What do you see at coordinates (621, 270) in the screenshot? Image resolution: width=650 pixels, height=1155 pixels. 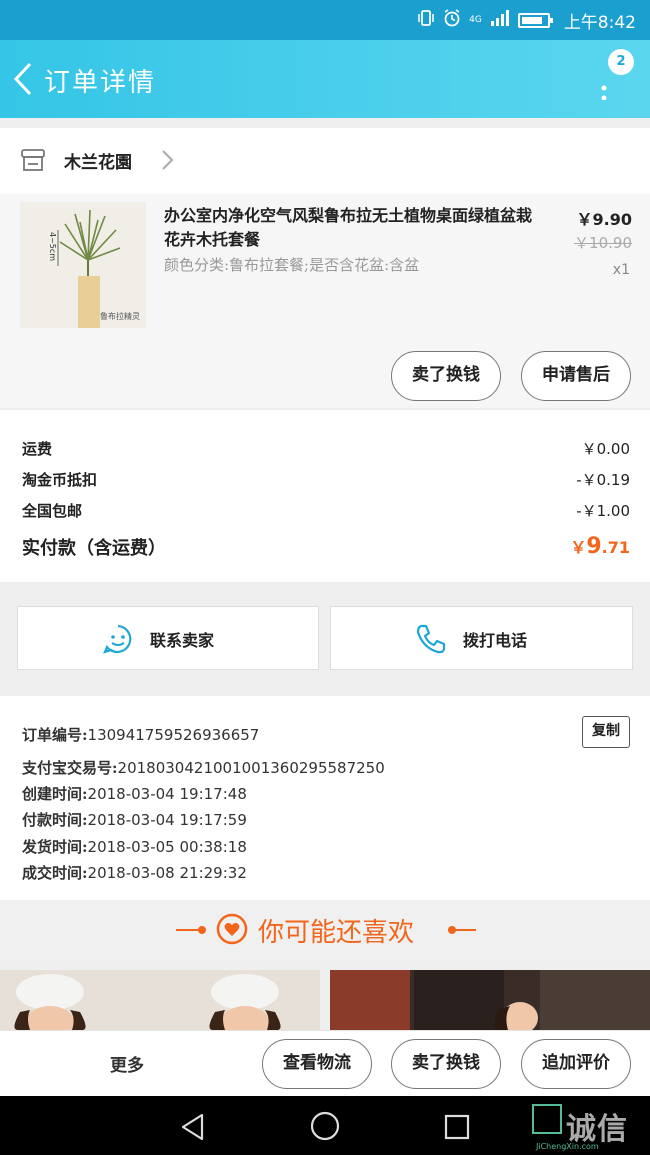 I see `product-quantity: x1` at bounding box center [621, 270].